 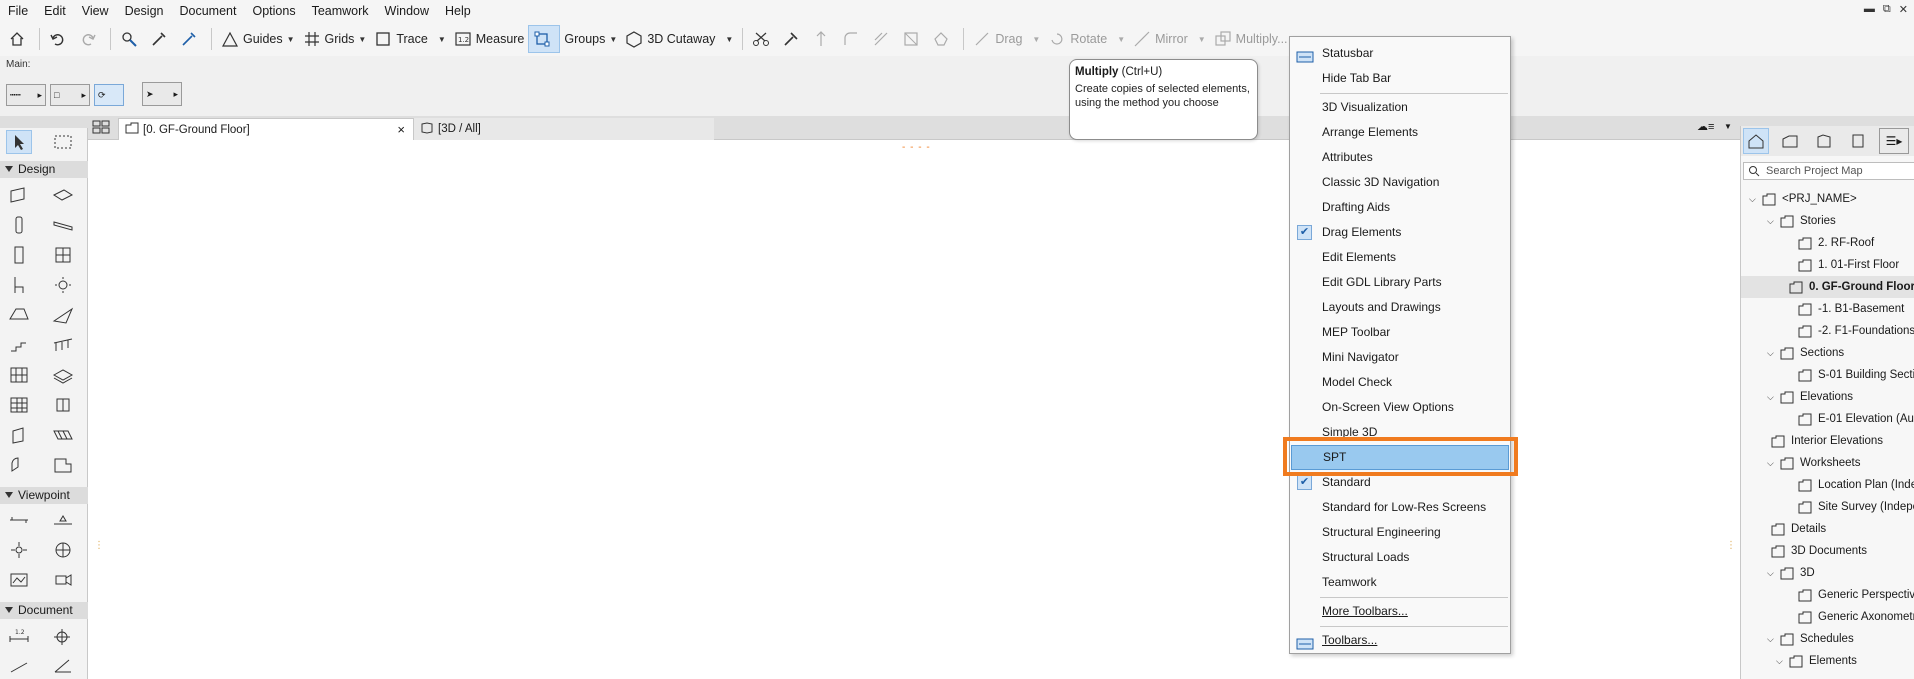 What do you see at coordinates (273, 11) in the screenshot?
I see `menu-options: Options` at bounding box center [273, 11].